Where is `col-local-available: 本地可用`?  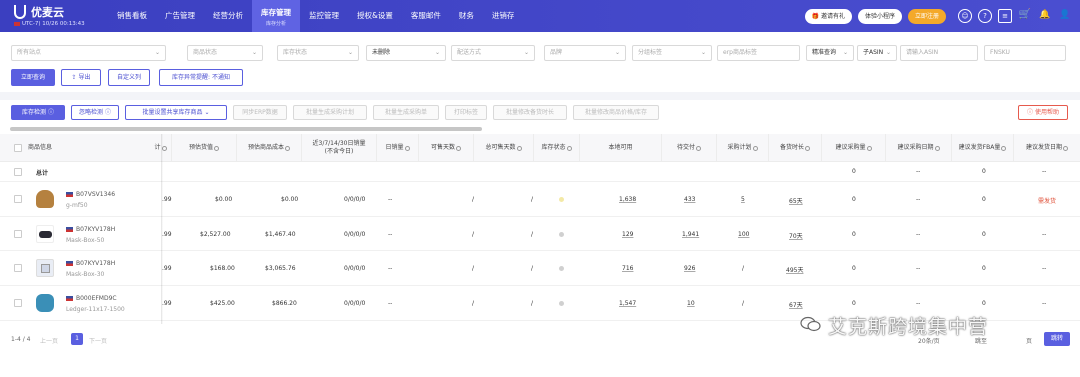
col-local-available: 本地可用 is located at coordinates (621, 148).